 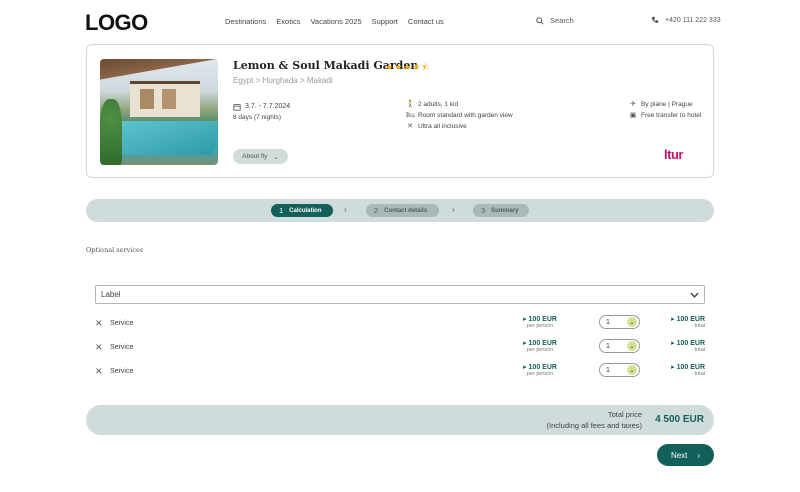 I want to click on step-label: Summary, so click(x=505, y=210).